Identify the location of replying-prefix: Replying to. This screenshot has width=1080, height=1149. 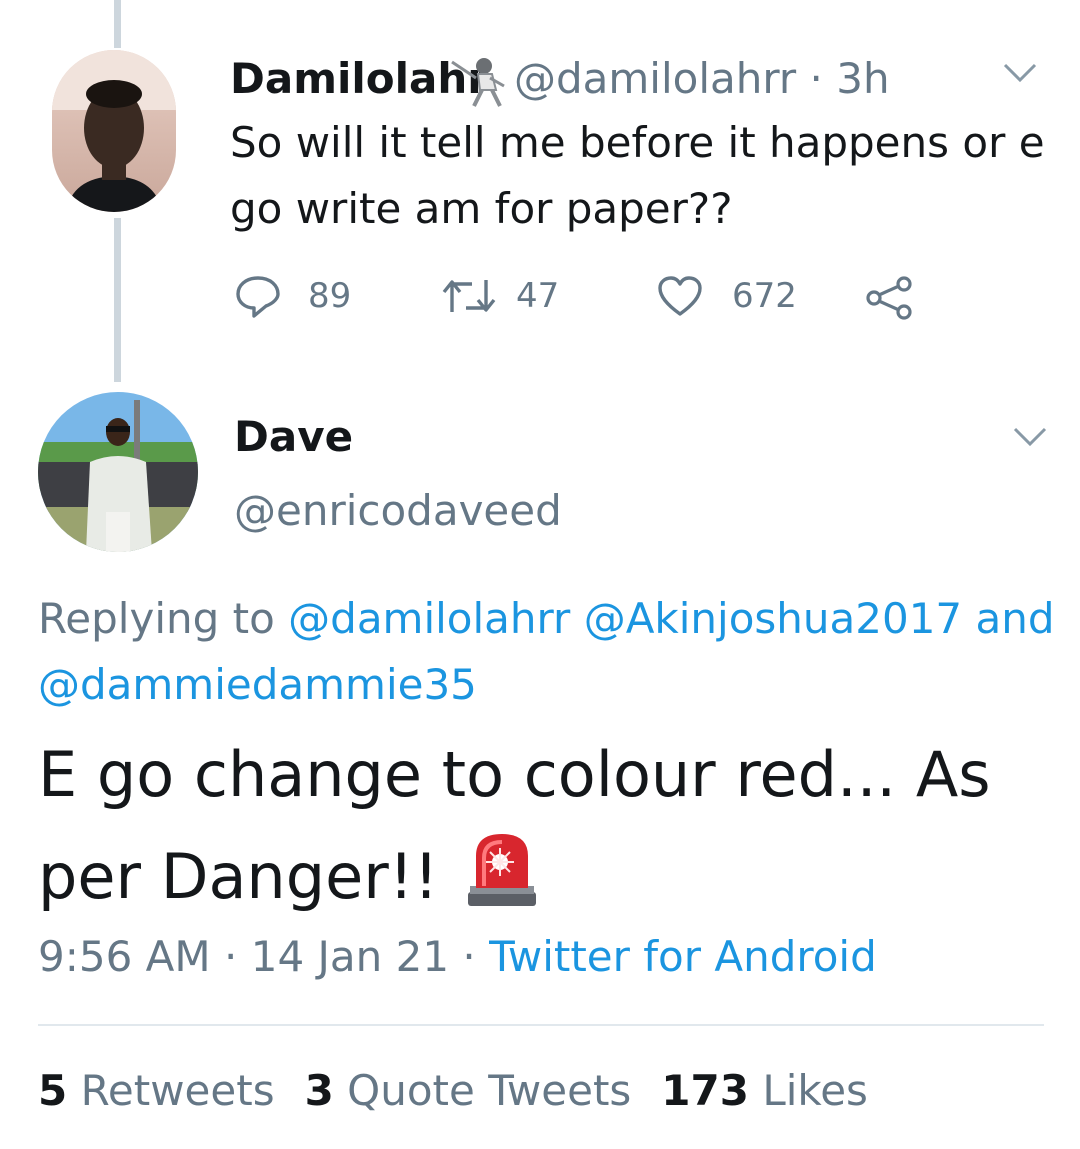
(156, 618).